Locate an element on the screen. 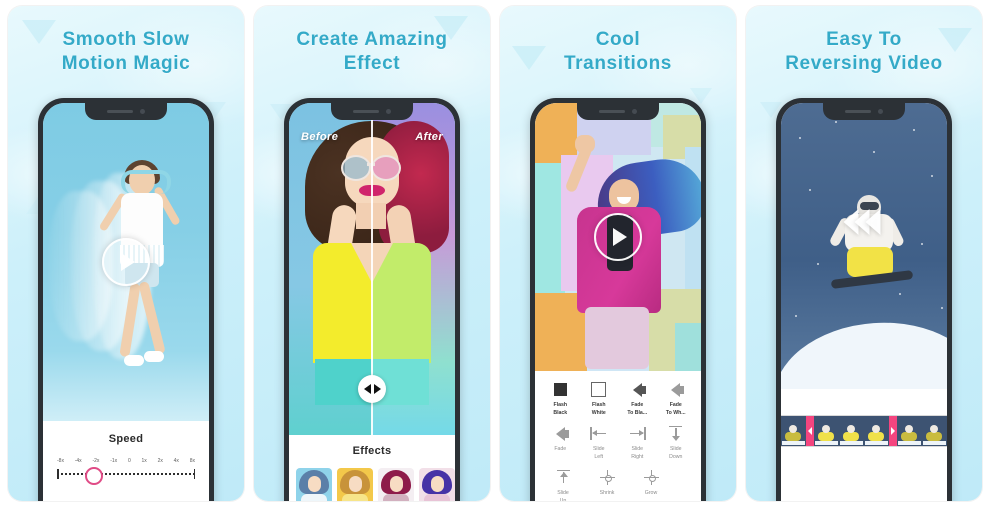 The image size is (990, 507). transition-label: Fade is located at coordinates (560, 449).